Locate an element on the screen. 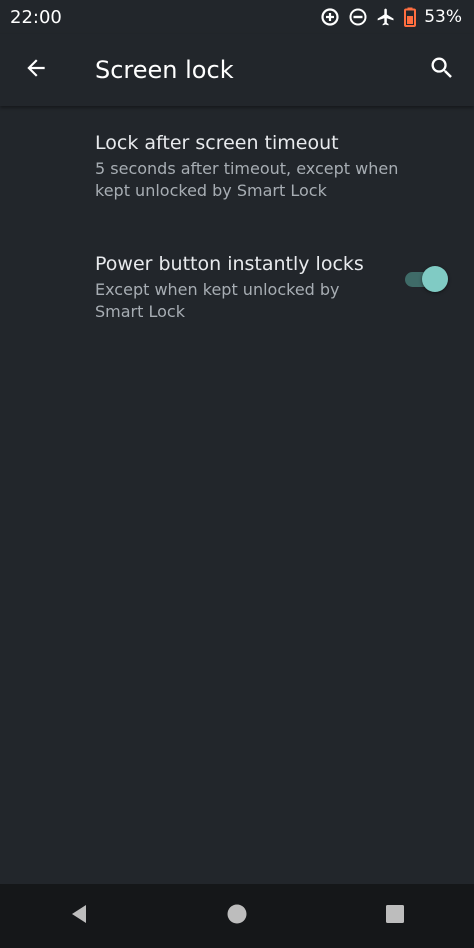  battery-saver-icon is located at coordinates (410, 17).